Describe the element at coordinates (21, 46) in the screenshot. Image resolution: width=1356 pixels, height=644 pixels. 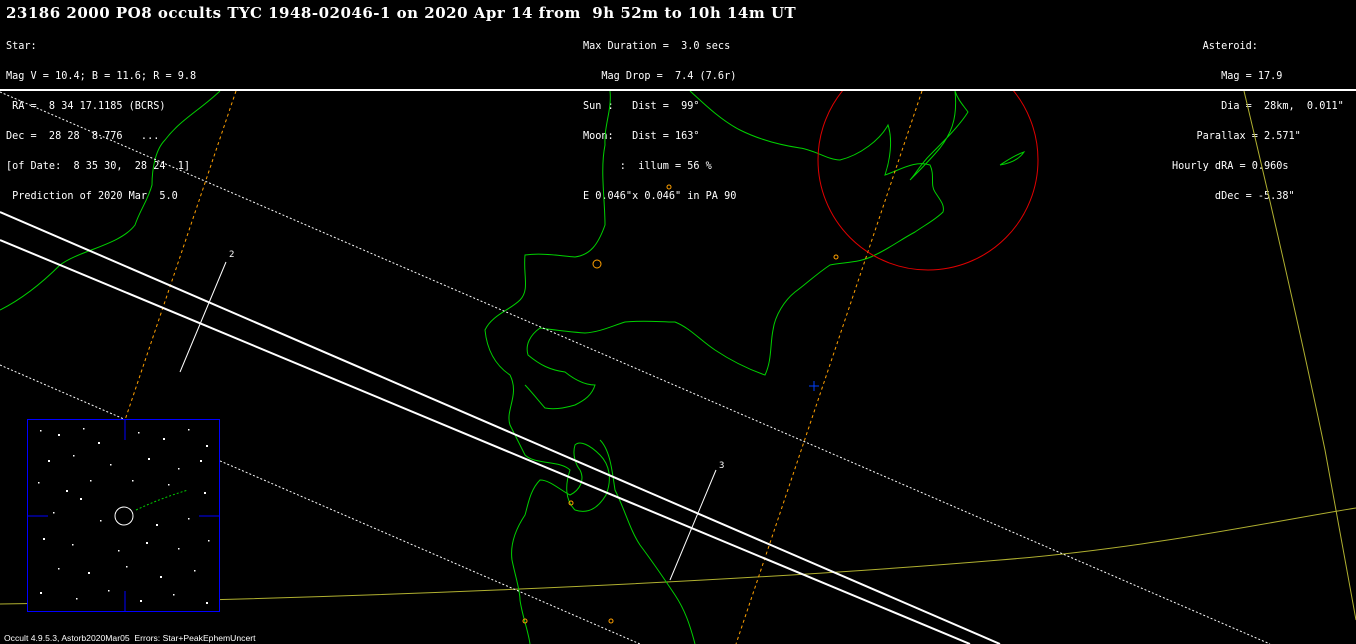
I see `star-info-line: Star:` at that location.